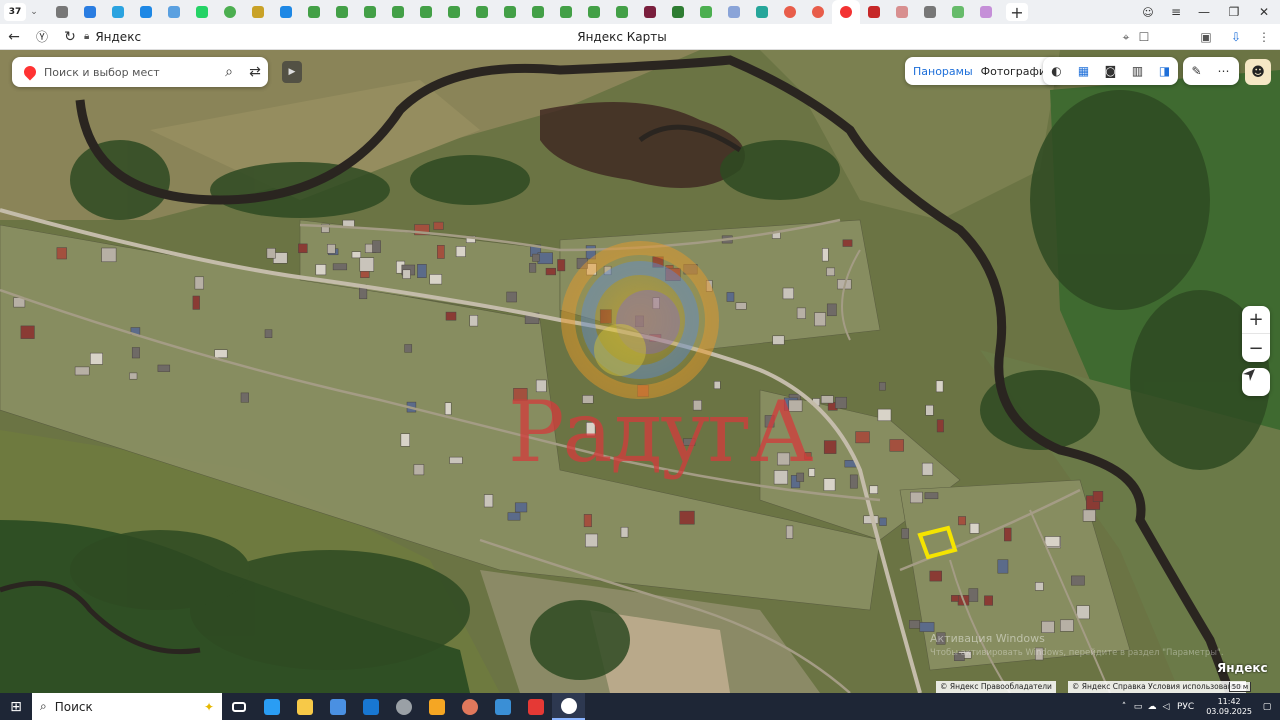 The image size is (1280, 720). I want to click on clock: 11:42 03.09.2025, so click(1229, 707).